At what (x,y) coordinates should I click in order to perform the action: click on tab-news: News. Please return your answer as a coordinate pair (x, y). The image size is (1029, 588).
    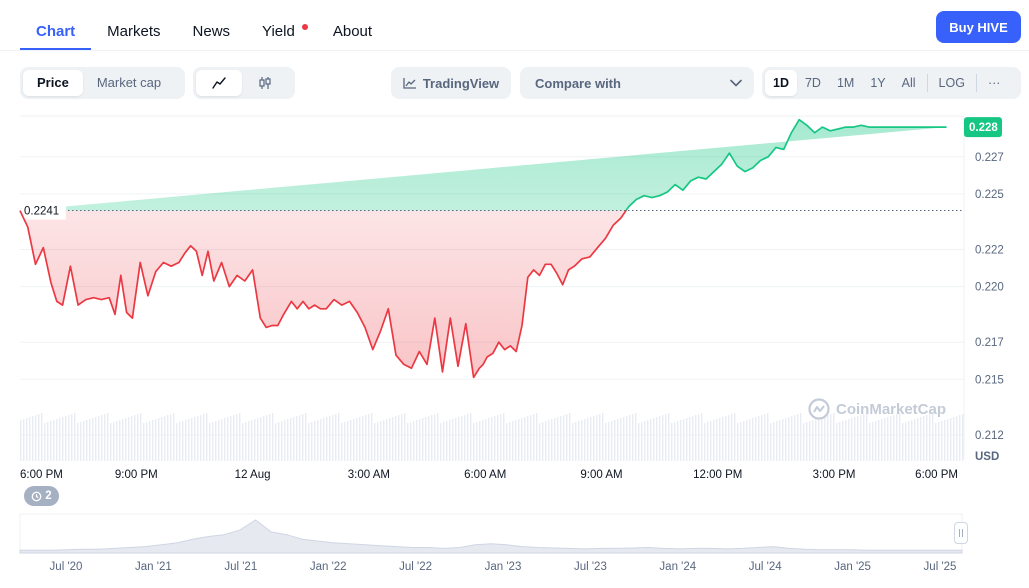
    Looking at the image, I should click on (212, 32).